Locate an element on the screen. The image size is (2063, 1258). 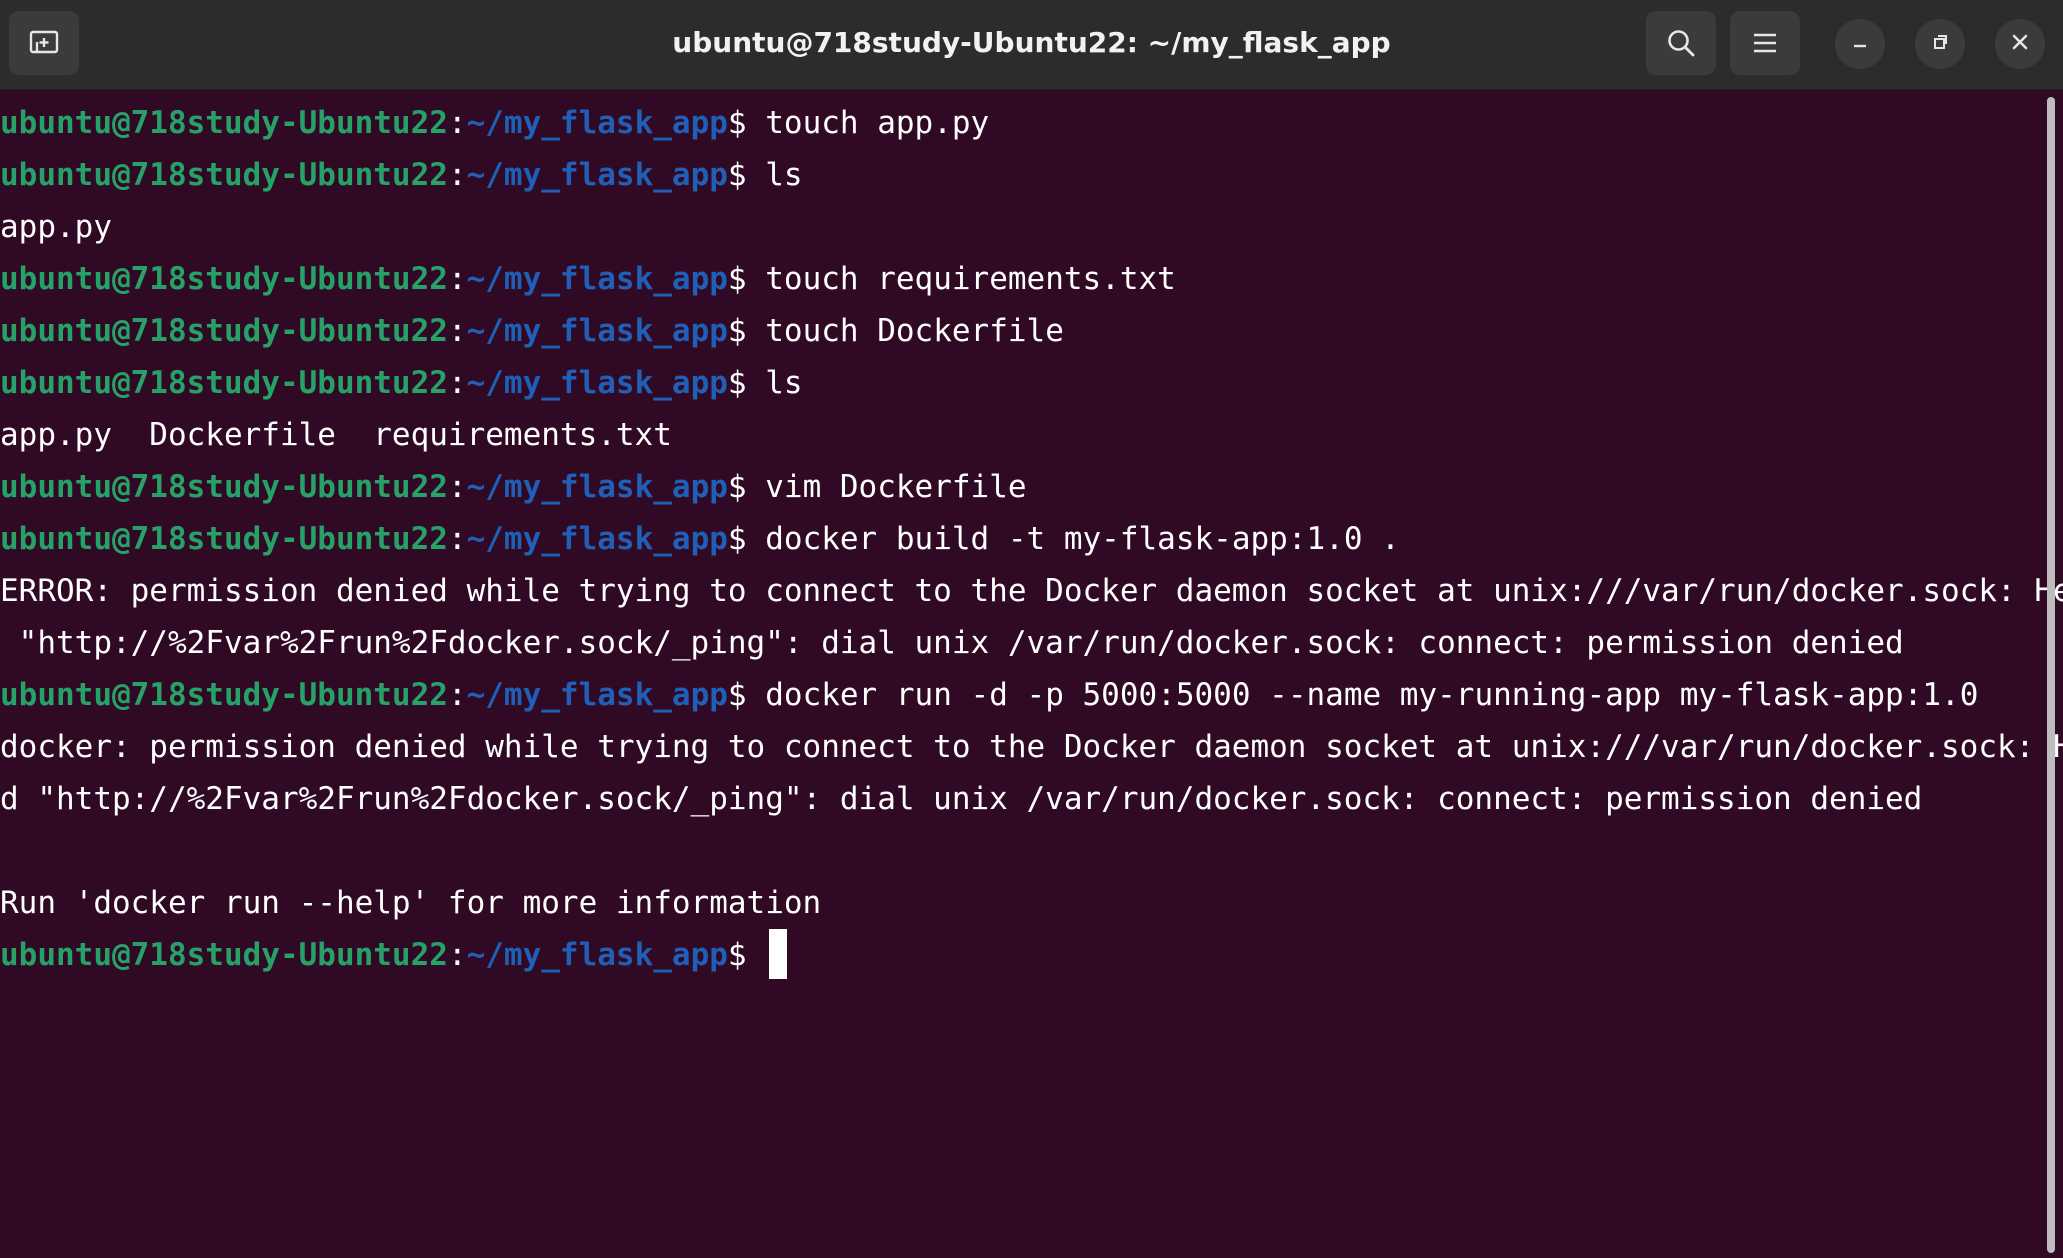
command-text: touch Dockerfile is located at coordinates (905, 331).